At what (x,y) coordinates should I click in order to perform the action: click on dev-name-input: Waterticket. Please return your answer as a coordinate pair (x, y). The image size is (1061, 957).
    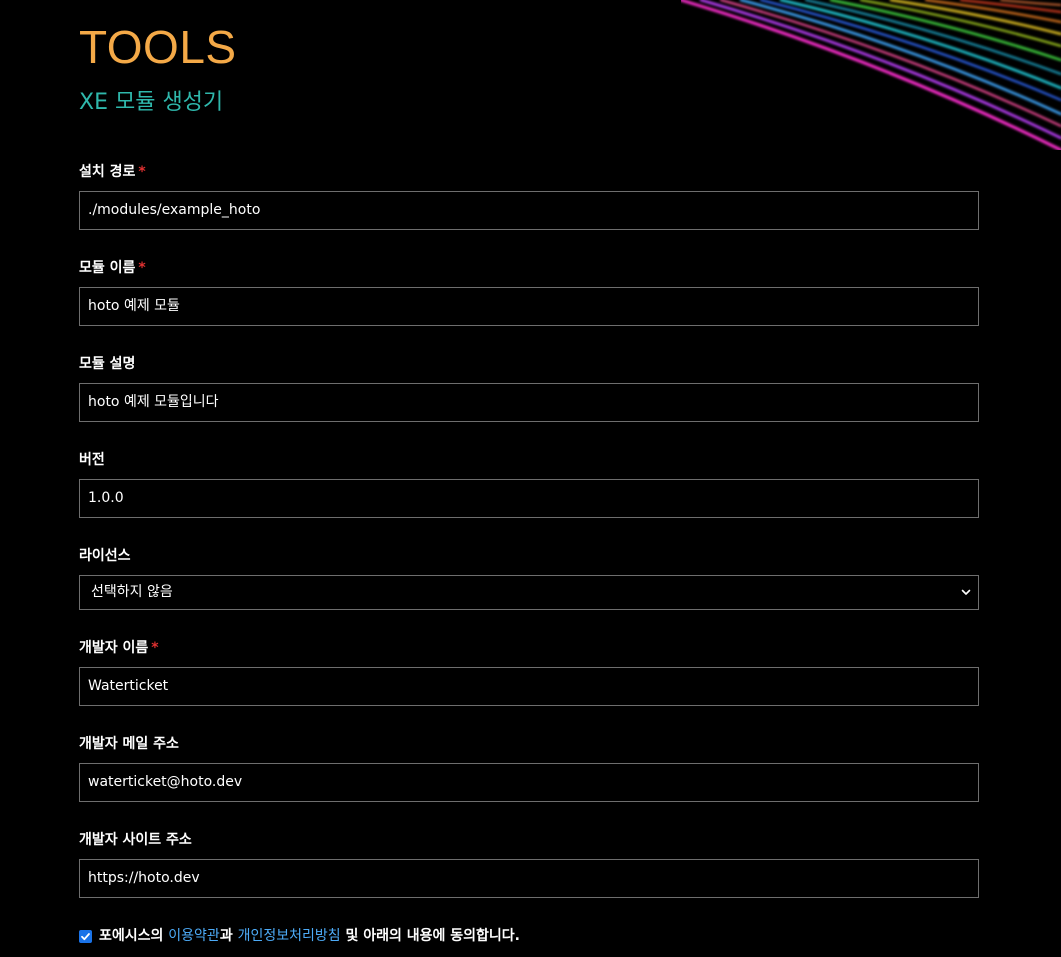
    Looking at the image, I should click on (529, 686).